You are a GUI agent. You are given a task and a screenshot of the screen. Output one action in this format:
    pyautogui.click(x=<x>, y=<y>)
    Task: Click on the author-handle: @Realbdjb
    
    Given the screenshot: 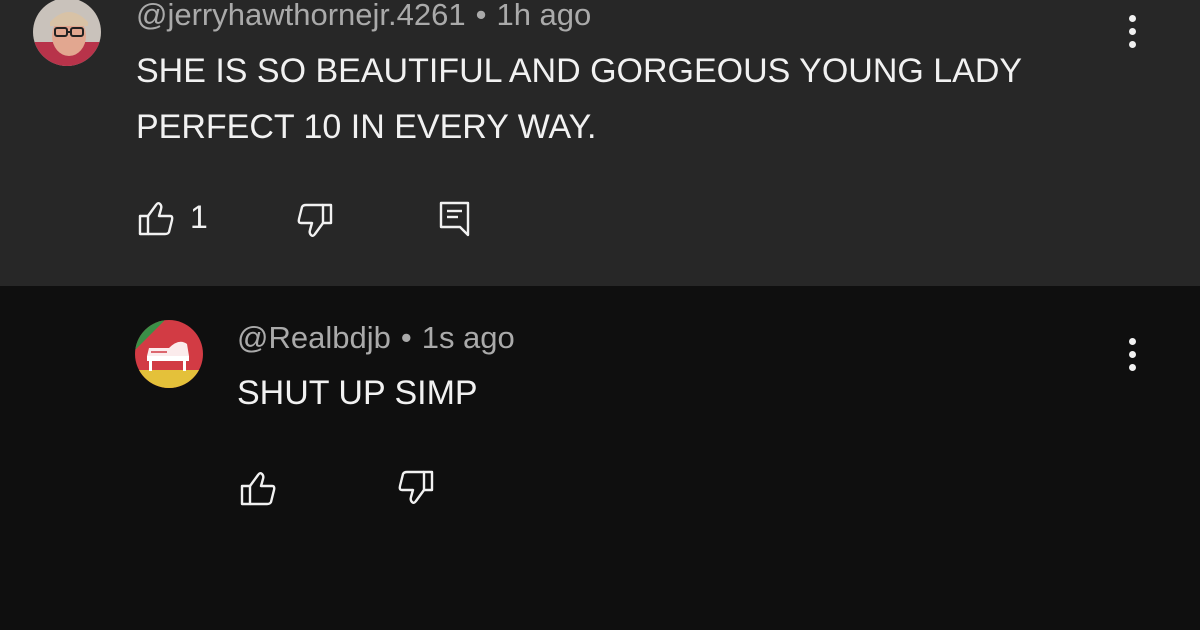 What is the action you would take?
    pyautogui.click(x=314, y=337)
    